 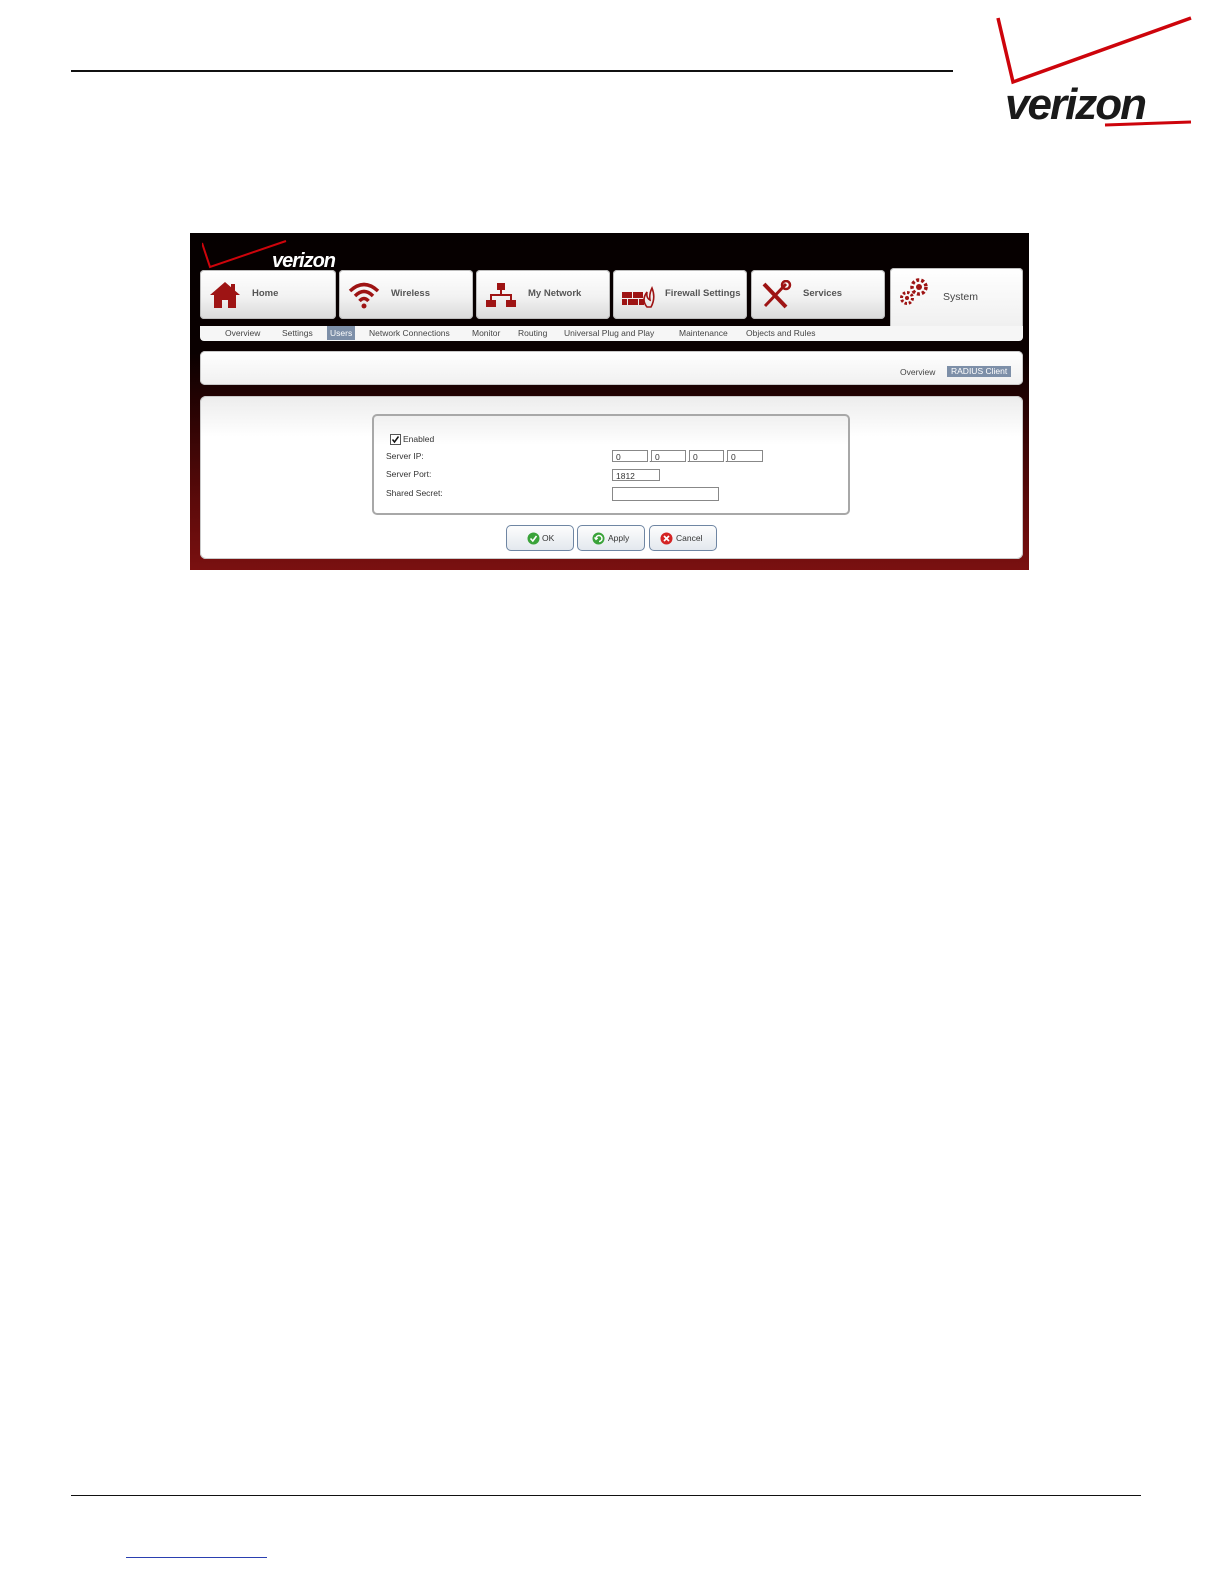 I want to click on ok-button: OK, so click(x=540, y=538).